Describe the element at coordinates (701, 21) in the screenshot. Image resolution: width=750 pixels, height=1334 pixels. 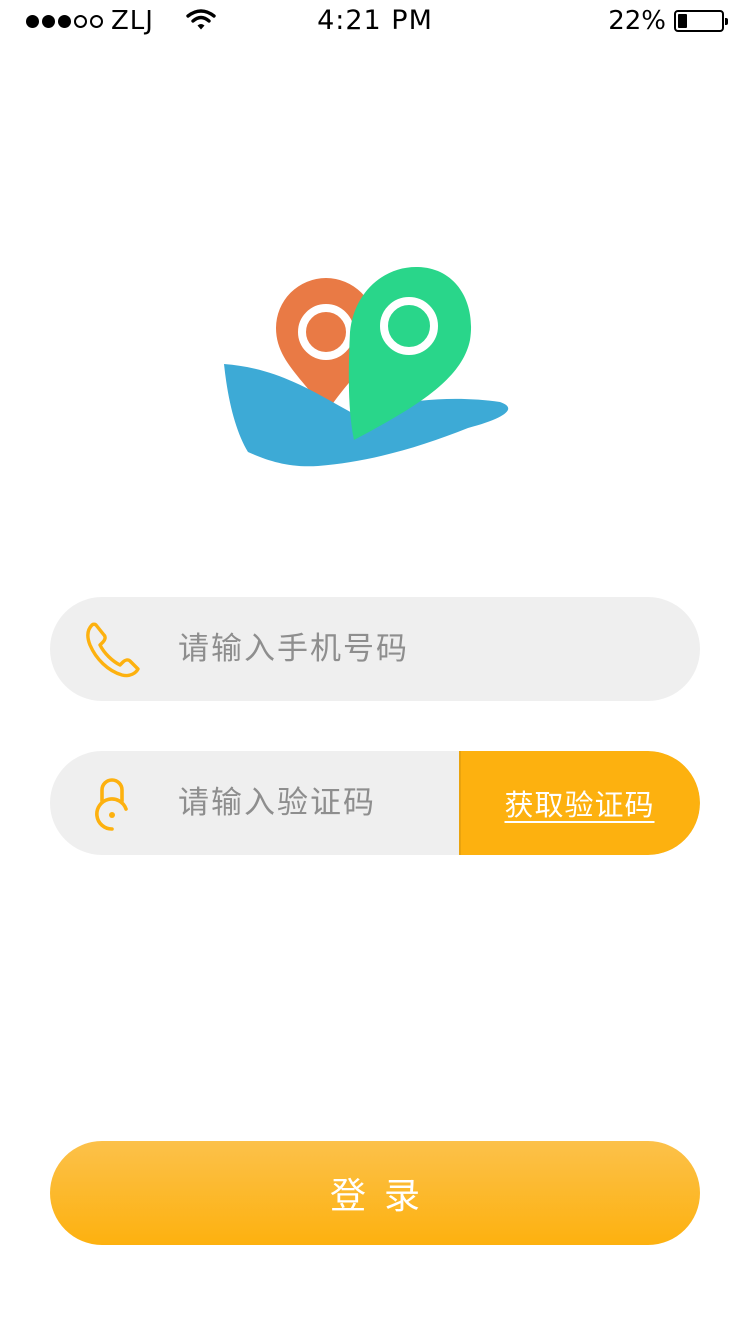
I see `battery-icon` at that location.